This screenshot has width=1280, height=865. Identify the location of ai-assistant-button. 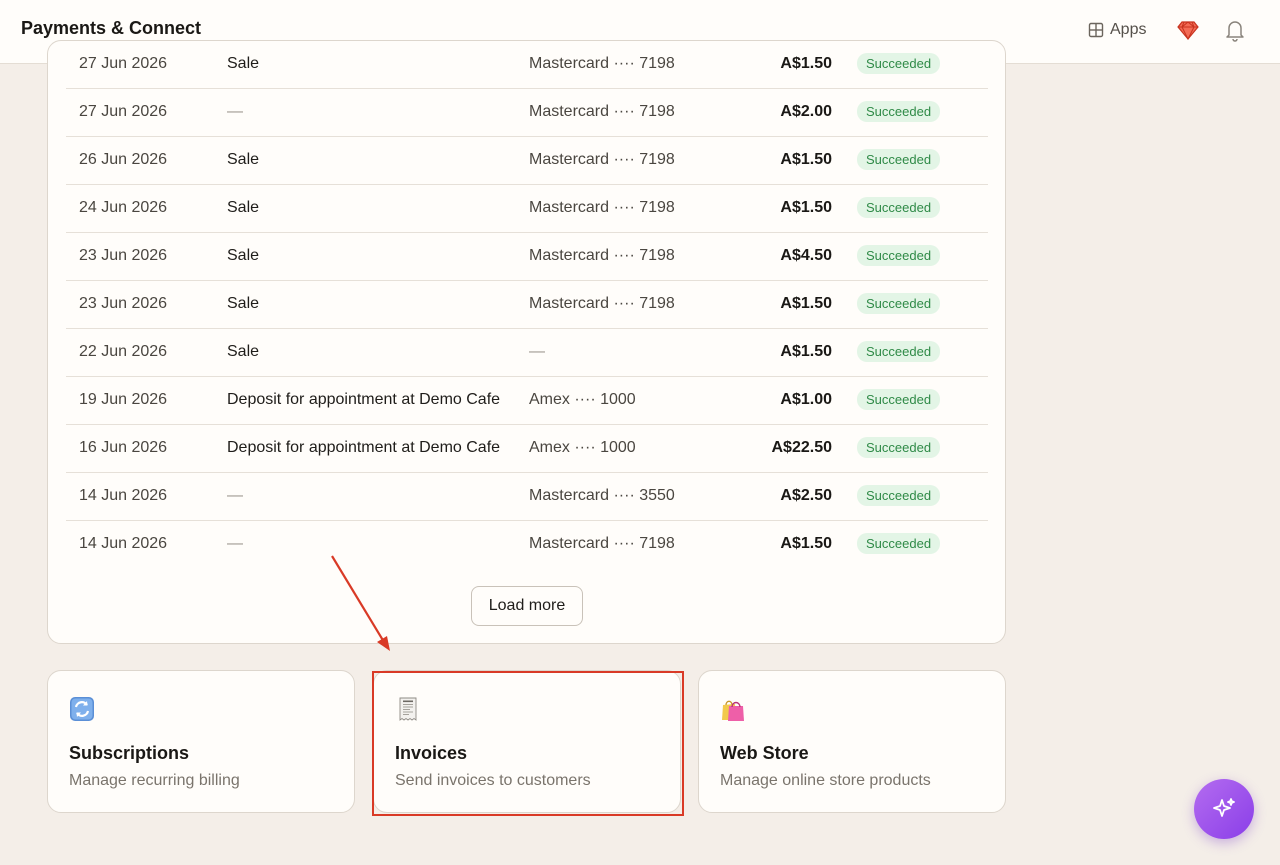
(1224, 809).